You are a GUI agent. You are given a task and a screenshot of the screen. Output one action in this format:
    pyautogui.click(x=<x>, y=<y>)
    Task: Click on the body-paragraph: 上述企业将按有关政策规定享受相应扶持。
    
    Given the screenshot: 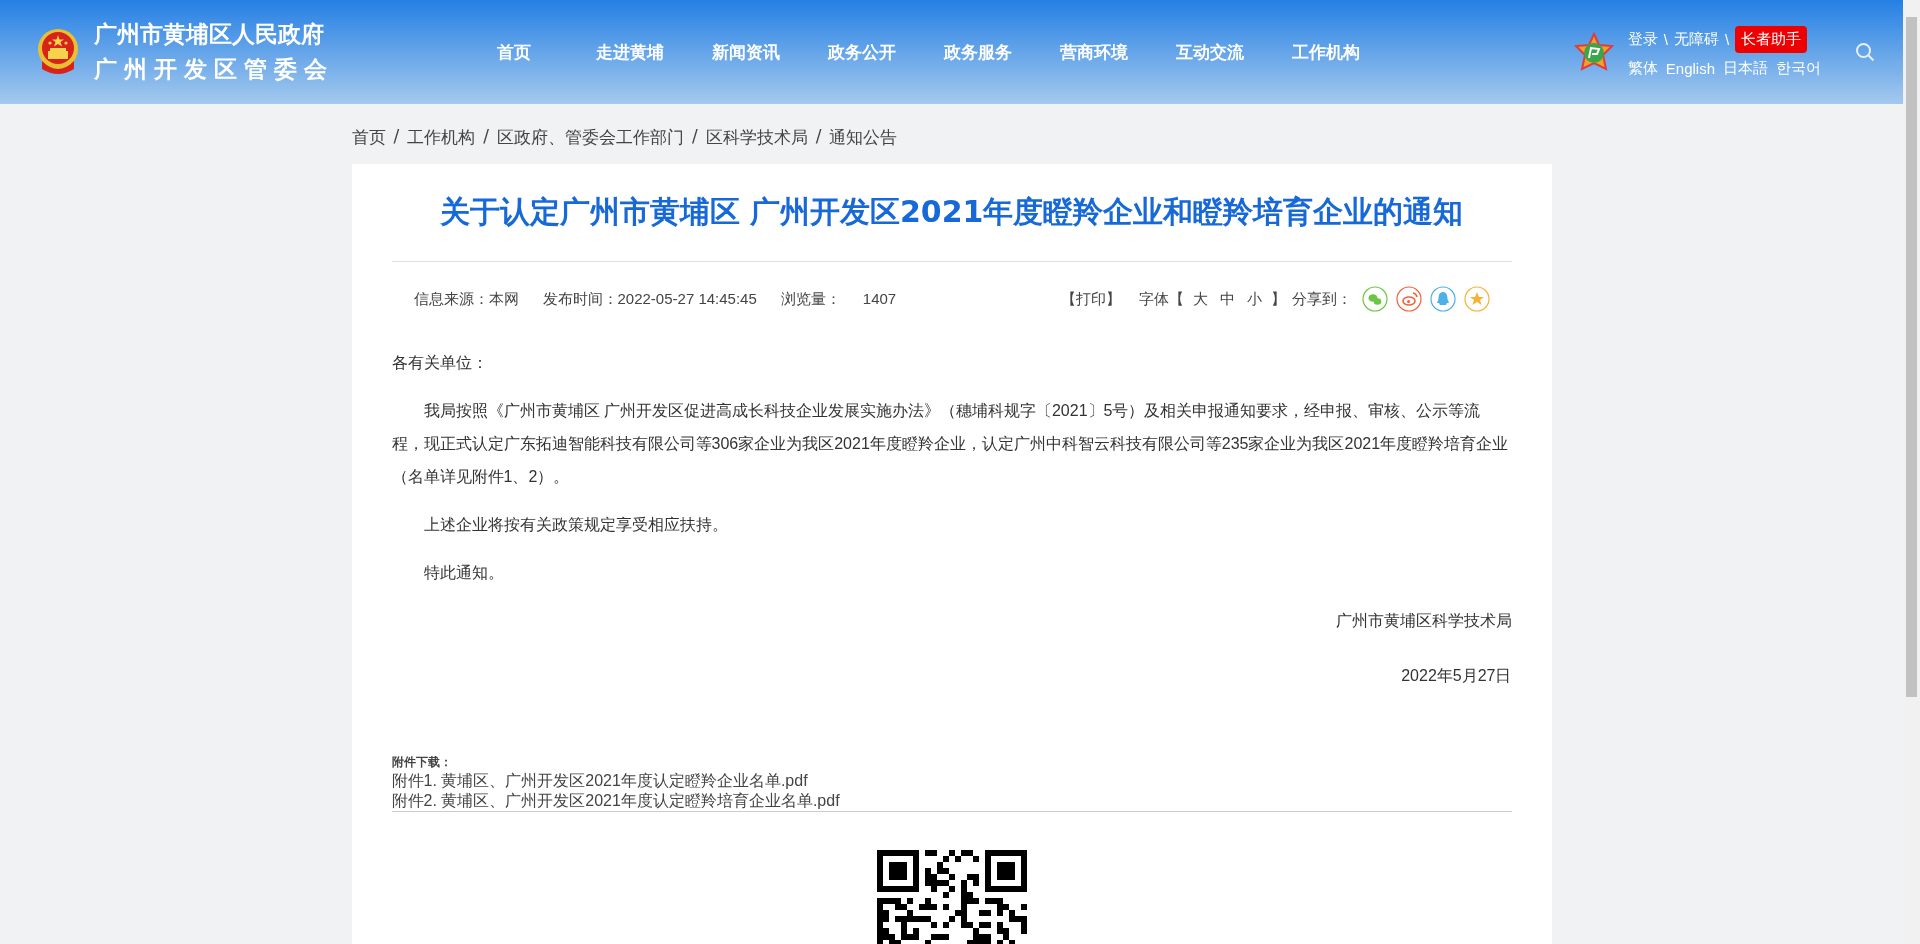 What is the action you would take?
    pyautogui.click(x=575, y=525)
    